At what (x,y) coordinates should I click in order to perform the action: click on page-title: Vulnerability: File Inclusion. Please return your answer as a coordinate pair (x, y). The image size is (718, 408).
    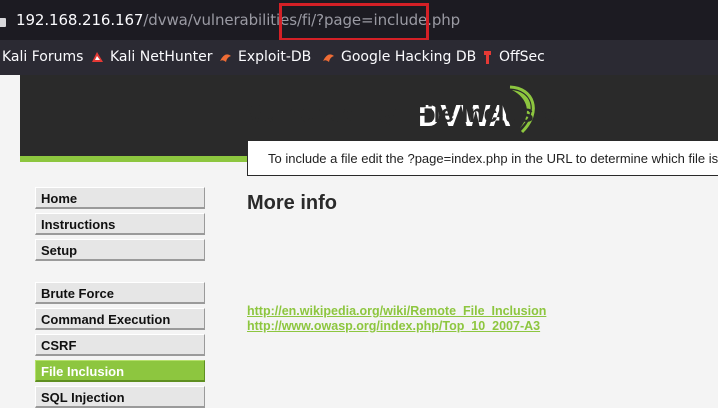
    Looking at the image, I should click on (409, 114).